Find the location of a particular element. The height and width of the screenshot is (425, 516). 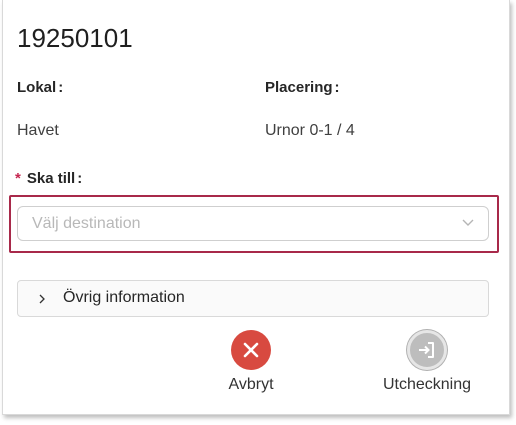

destination-placeholder: Välj destination is located at coordinates (86, 223).